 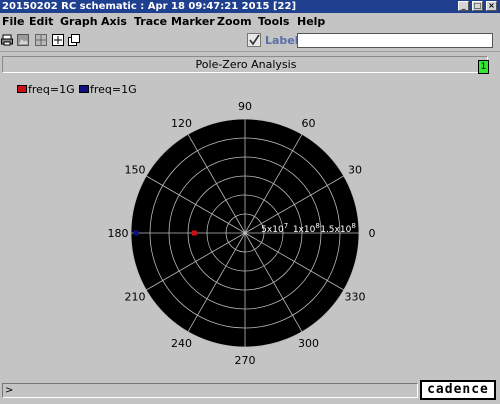 I want to click on cadence-logo: cadence, so click(x=458, y=390).